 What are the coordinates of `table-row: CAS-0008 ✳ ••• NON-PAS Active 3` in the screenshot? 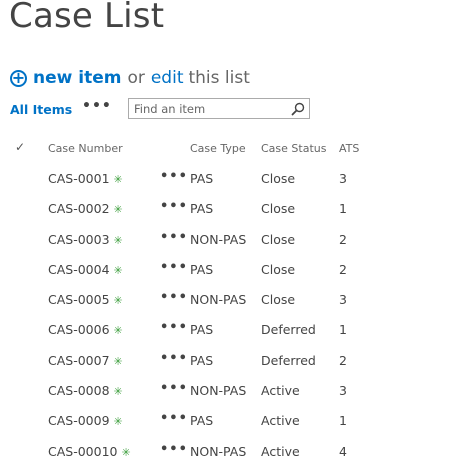 It's located at (232, 390).